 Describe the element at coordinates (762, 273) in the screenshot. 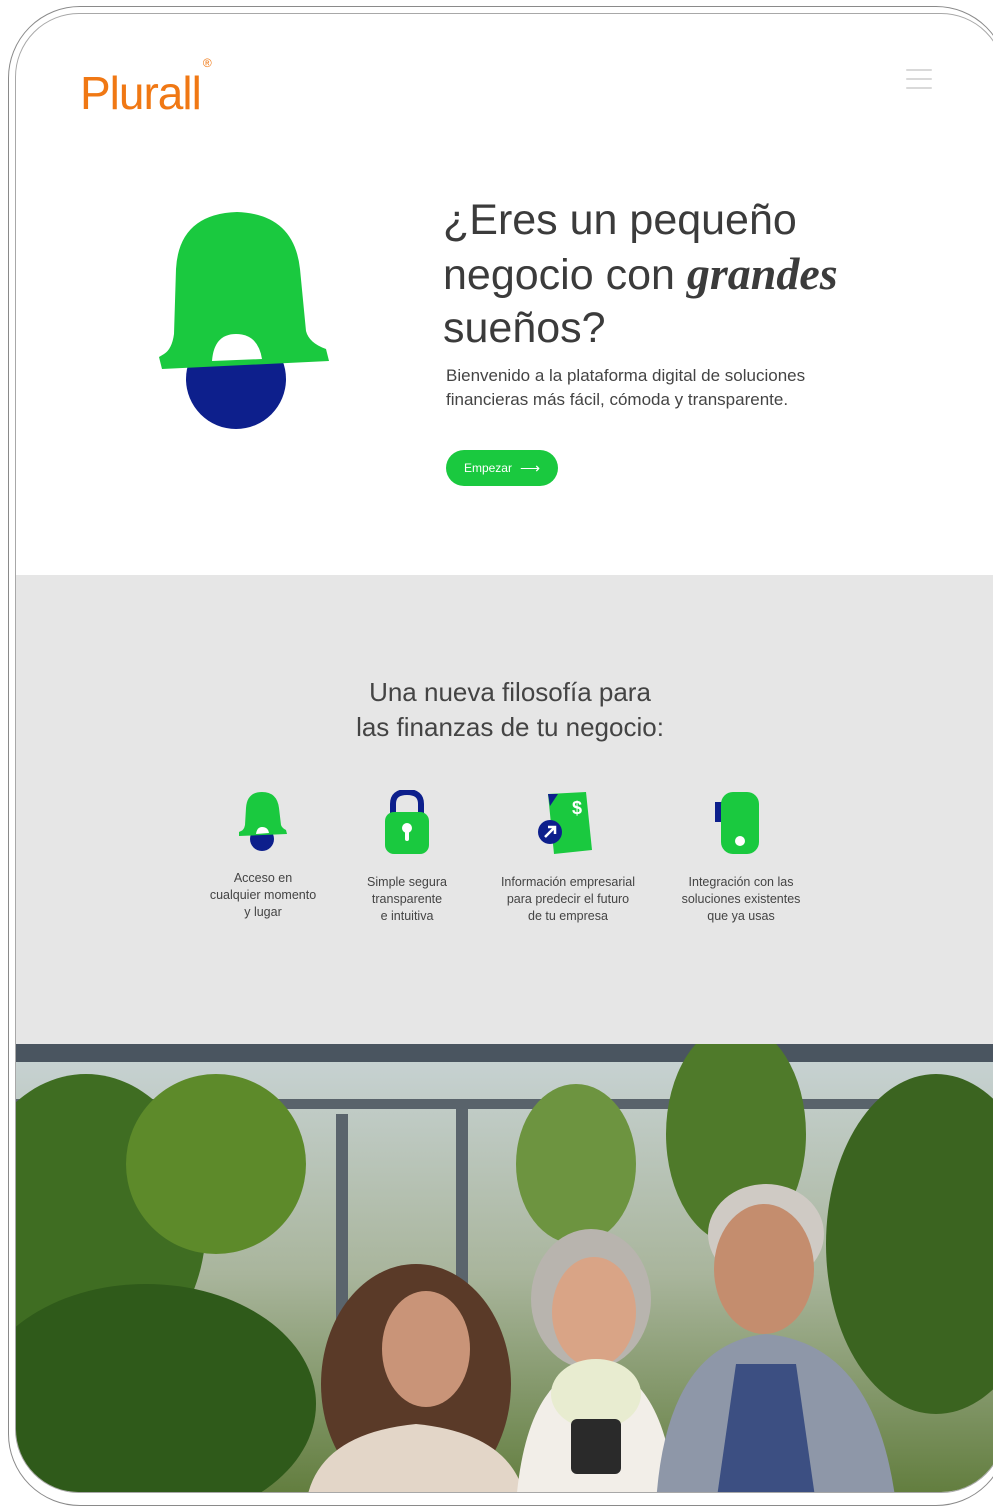

I see `hero-title-emphasis: grandes` at that location.